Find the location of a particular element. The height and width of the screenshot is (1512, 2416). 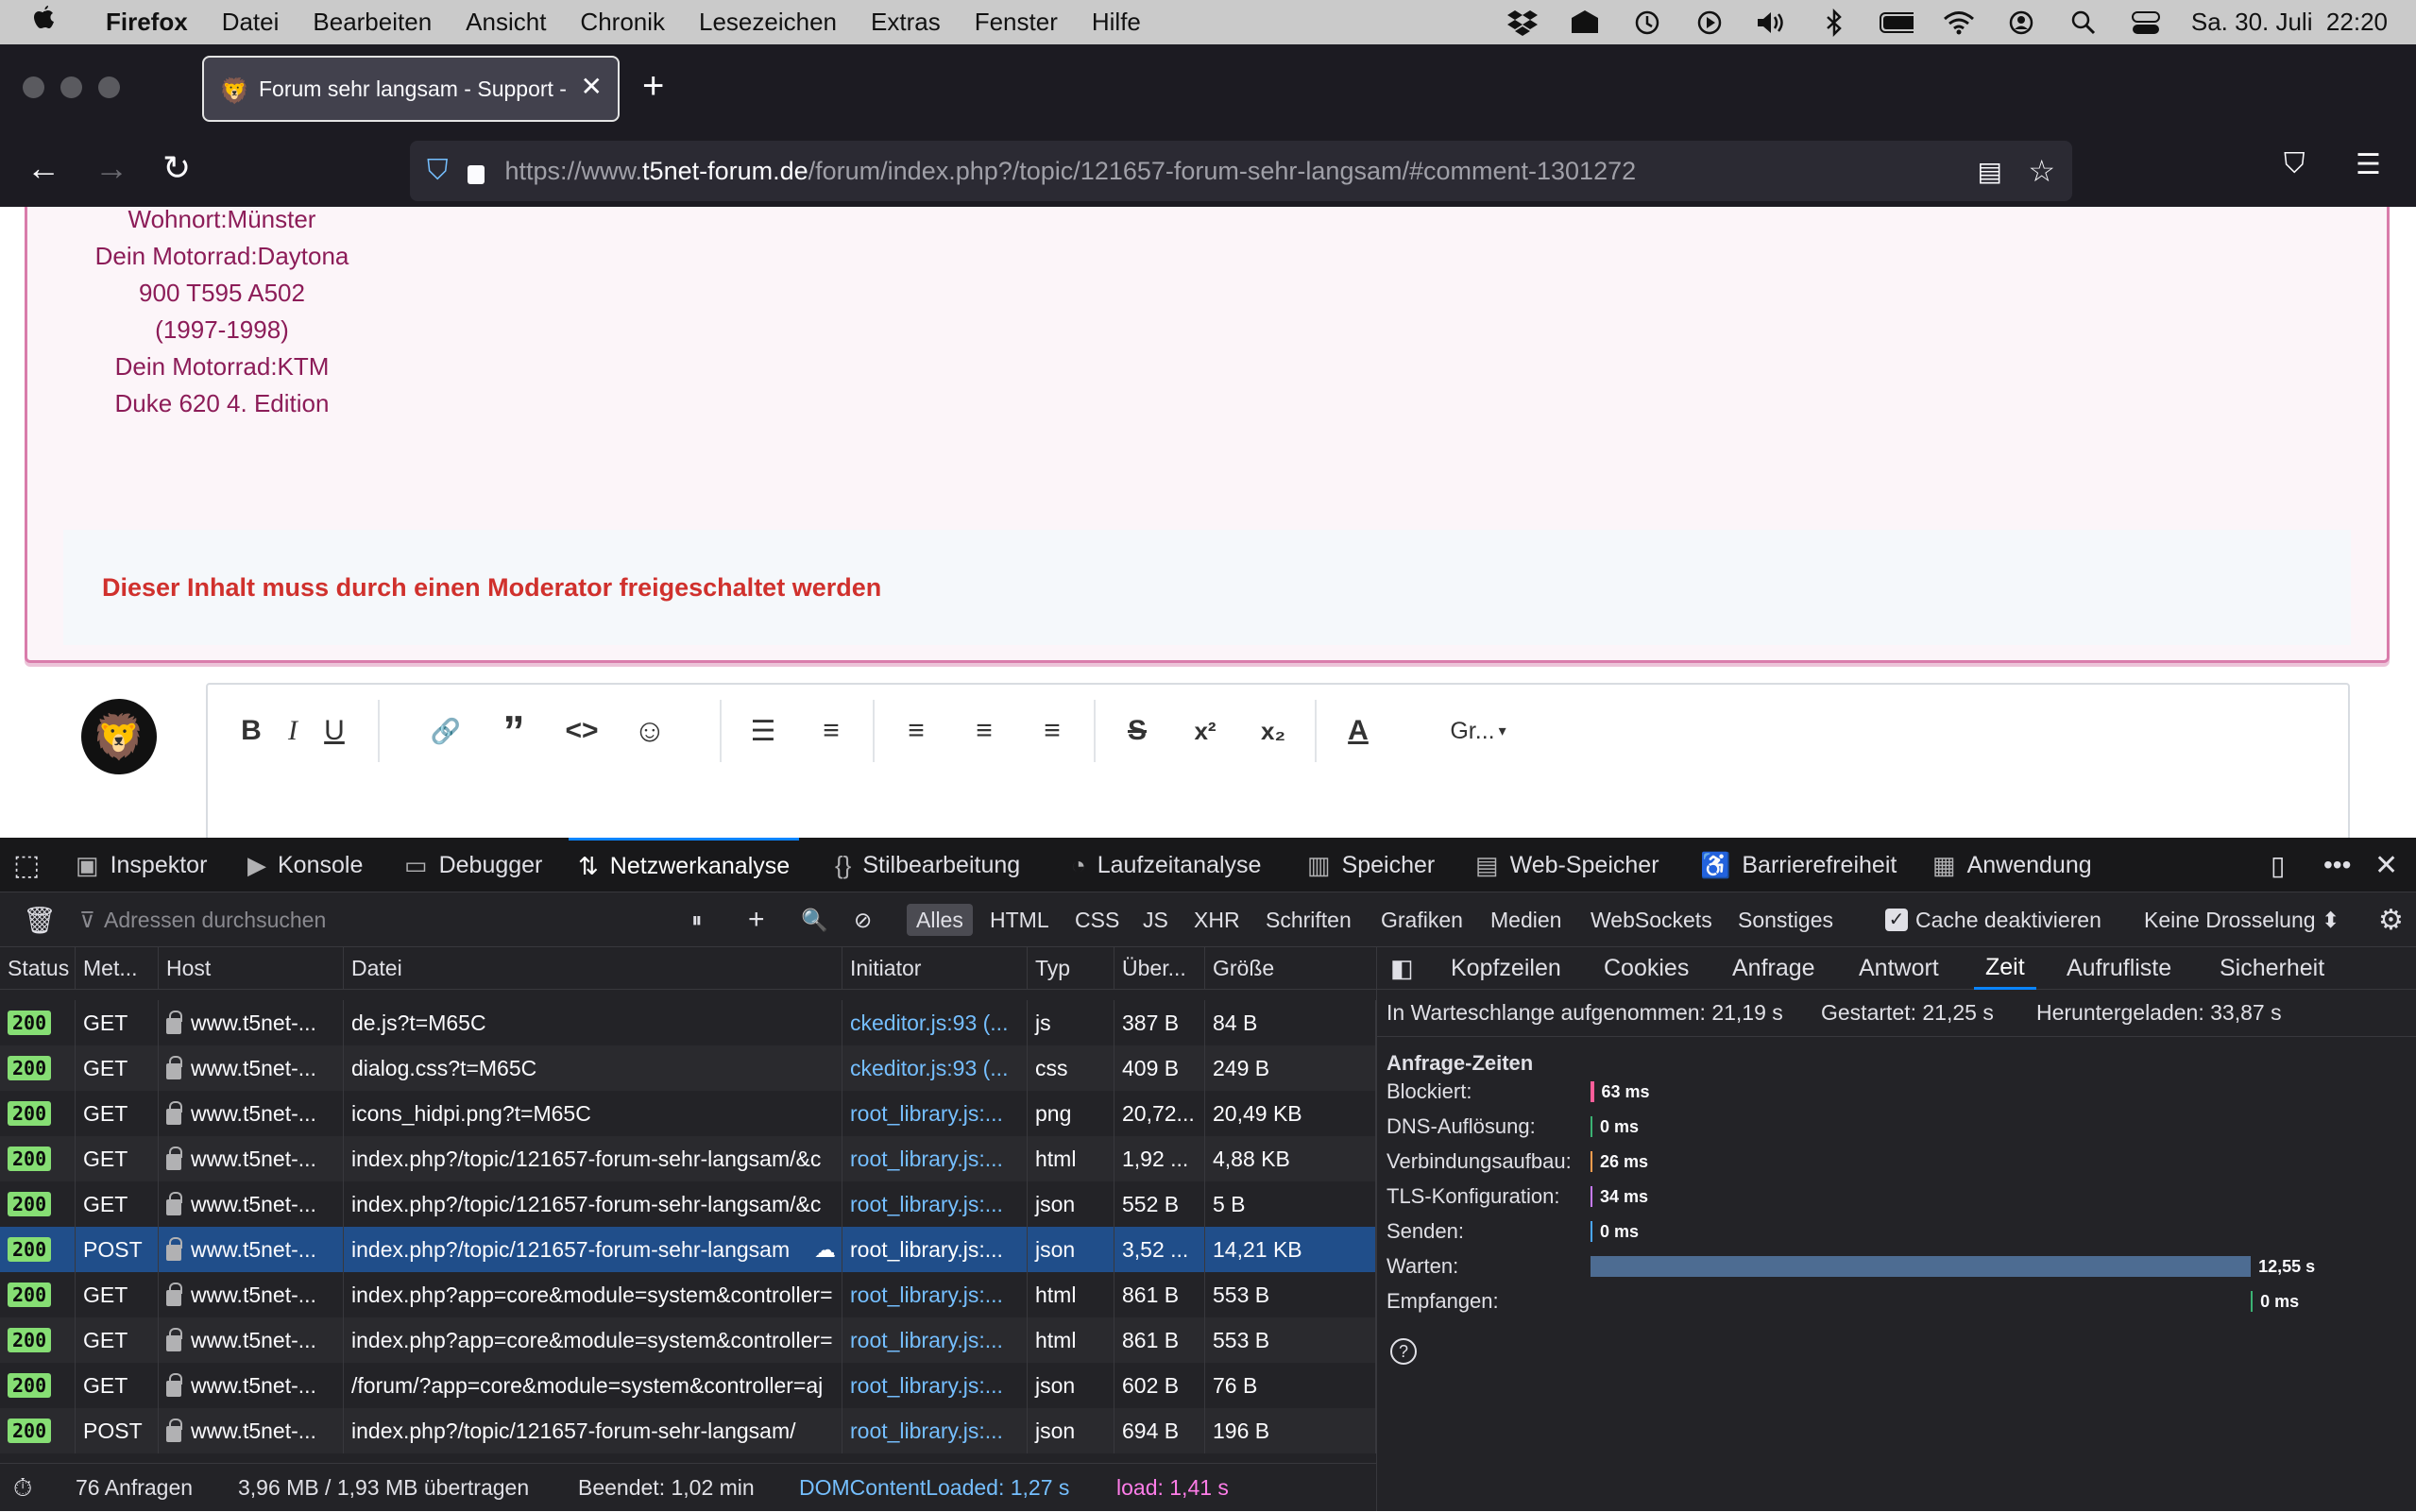

tracking-protection-shield-icon: ⛉ is located at coordinates (438, 171).